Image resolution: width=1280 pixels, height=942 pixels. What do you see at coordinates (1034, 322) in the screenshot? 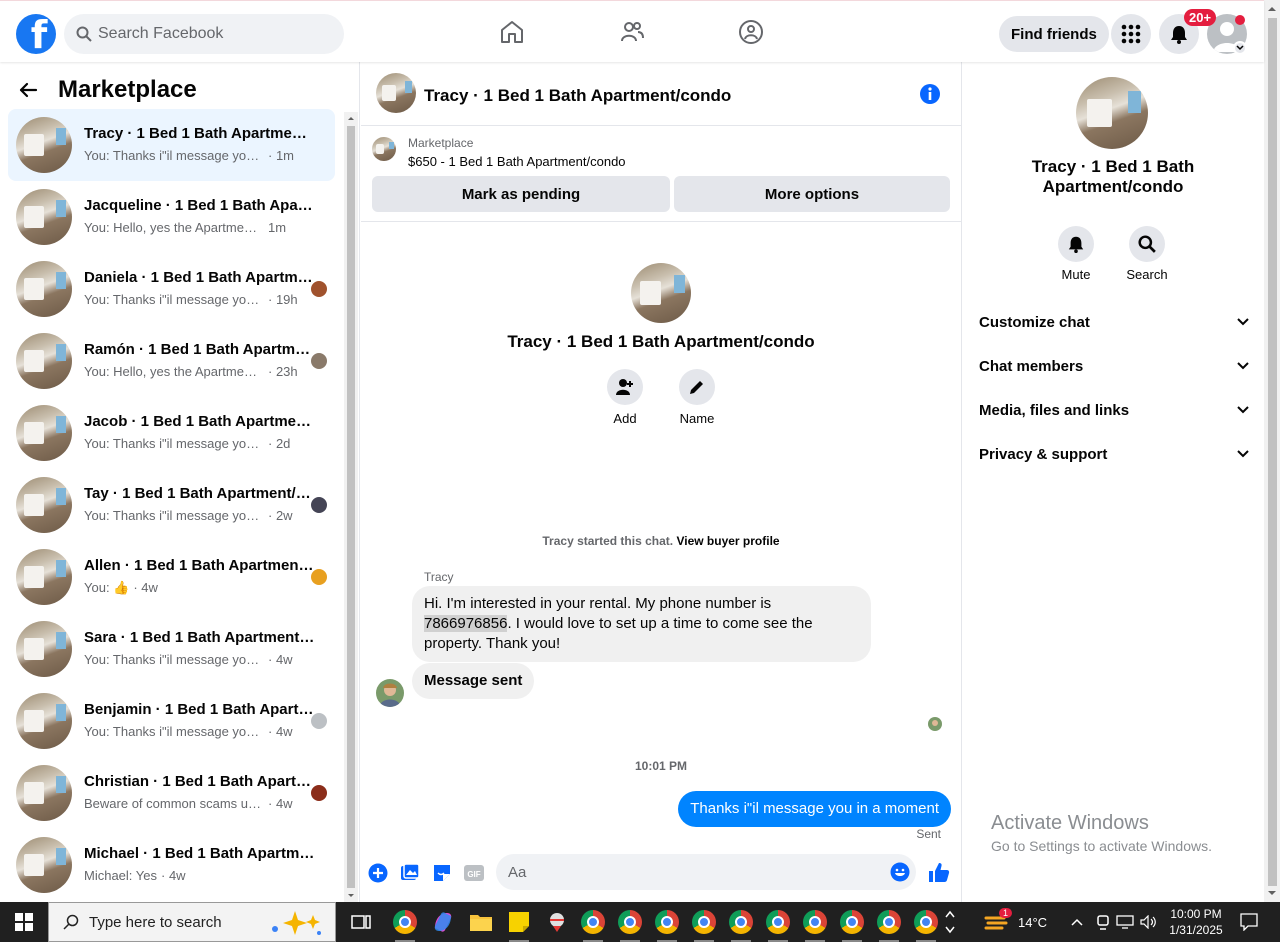
I see `details-section-label: Customize chat` at bounding box center [1034, 322].